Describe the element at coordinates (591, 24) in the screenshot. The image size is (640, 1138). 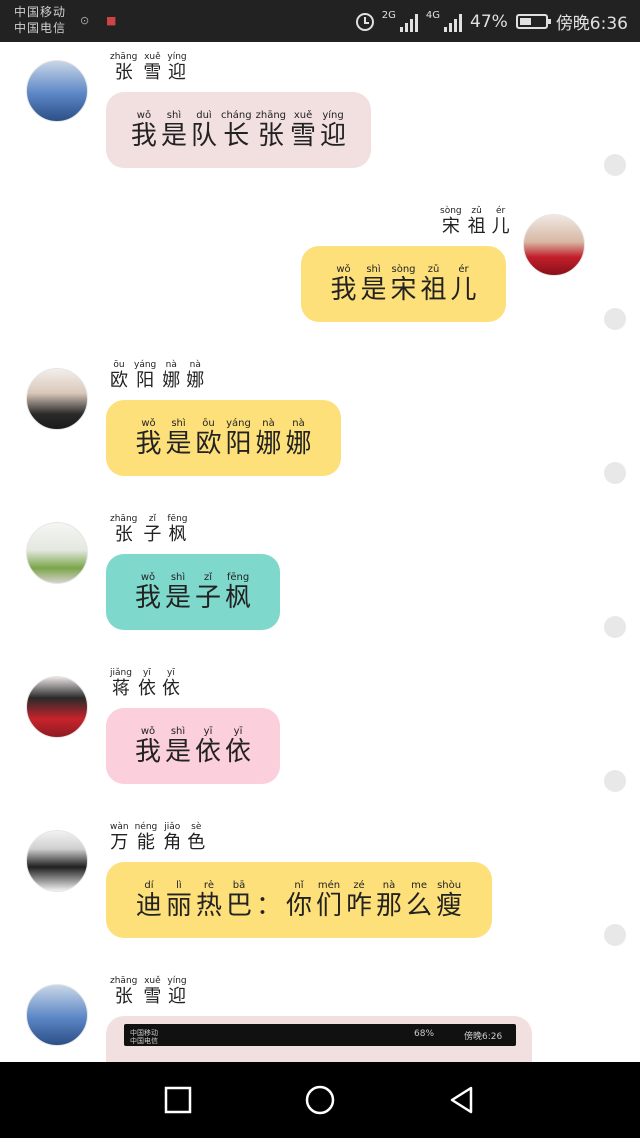
I see `status-time: 傍晚6:36` at that location.